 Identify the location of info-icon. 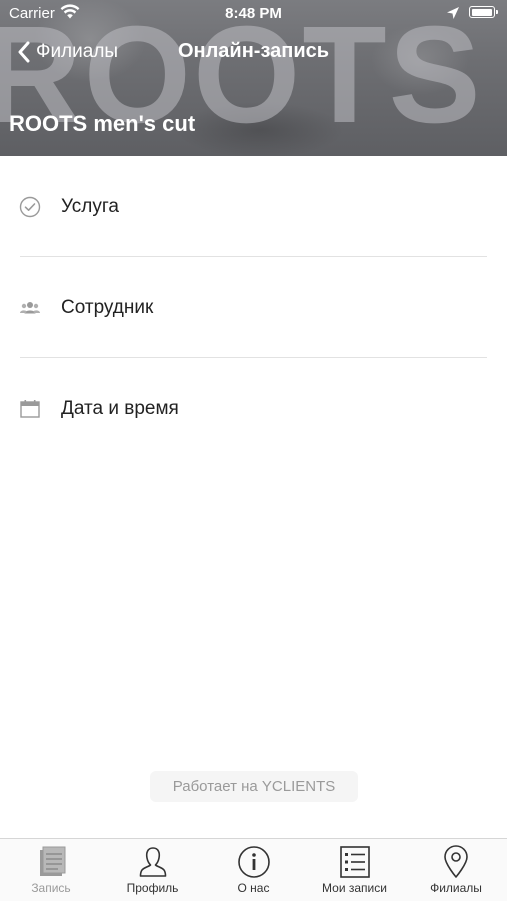
(253, 862).